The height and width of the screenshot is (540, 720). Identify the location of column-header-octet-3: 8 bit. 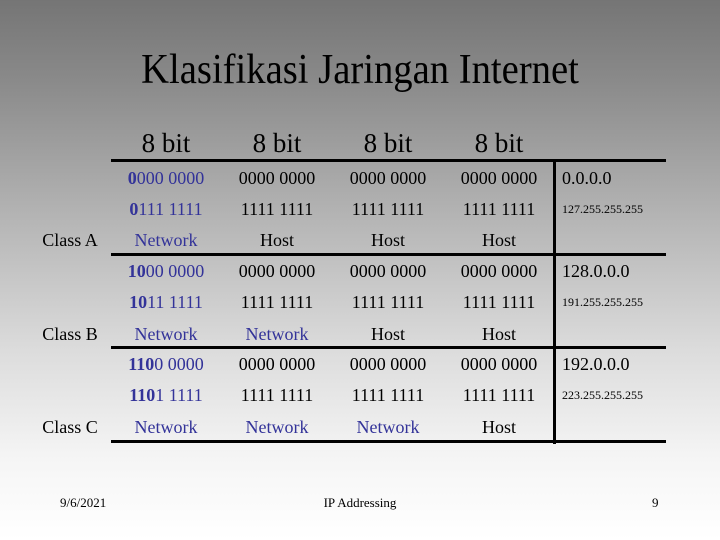
(388, 143).